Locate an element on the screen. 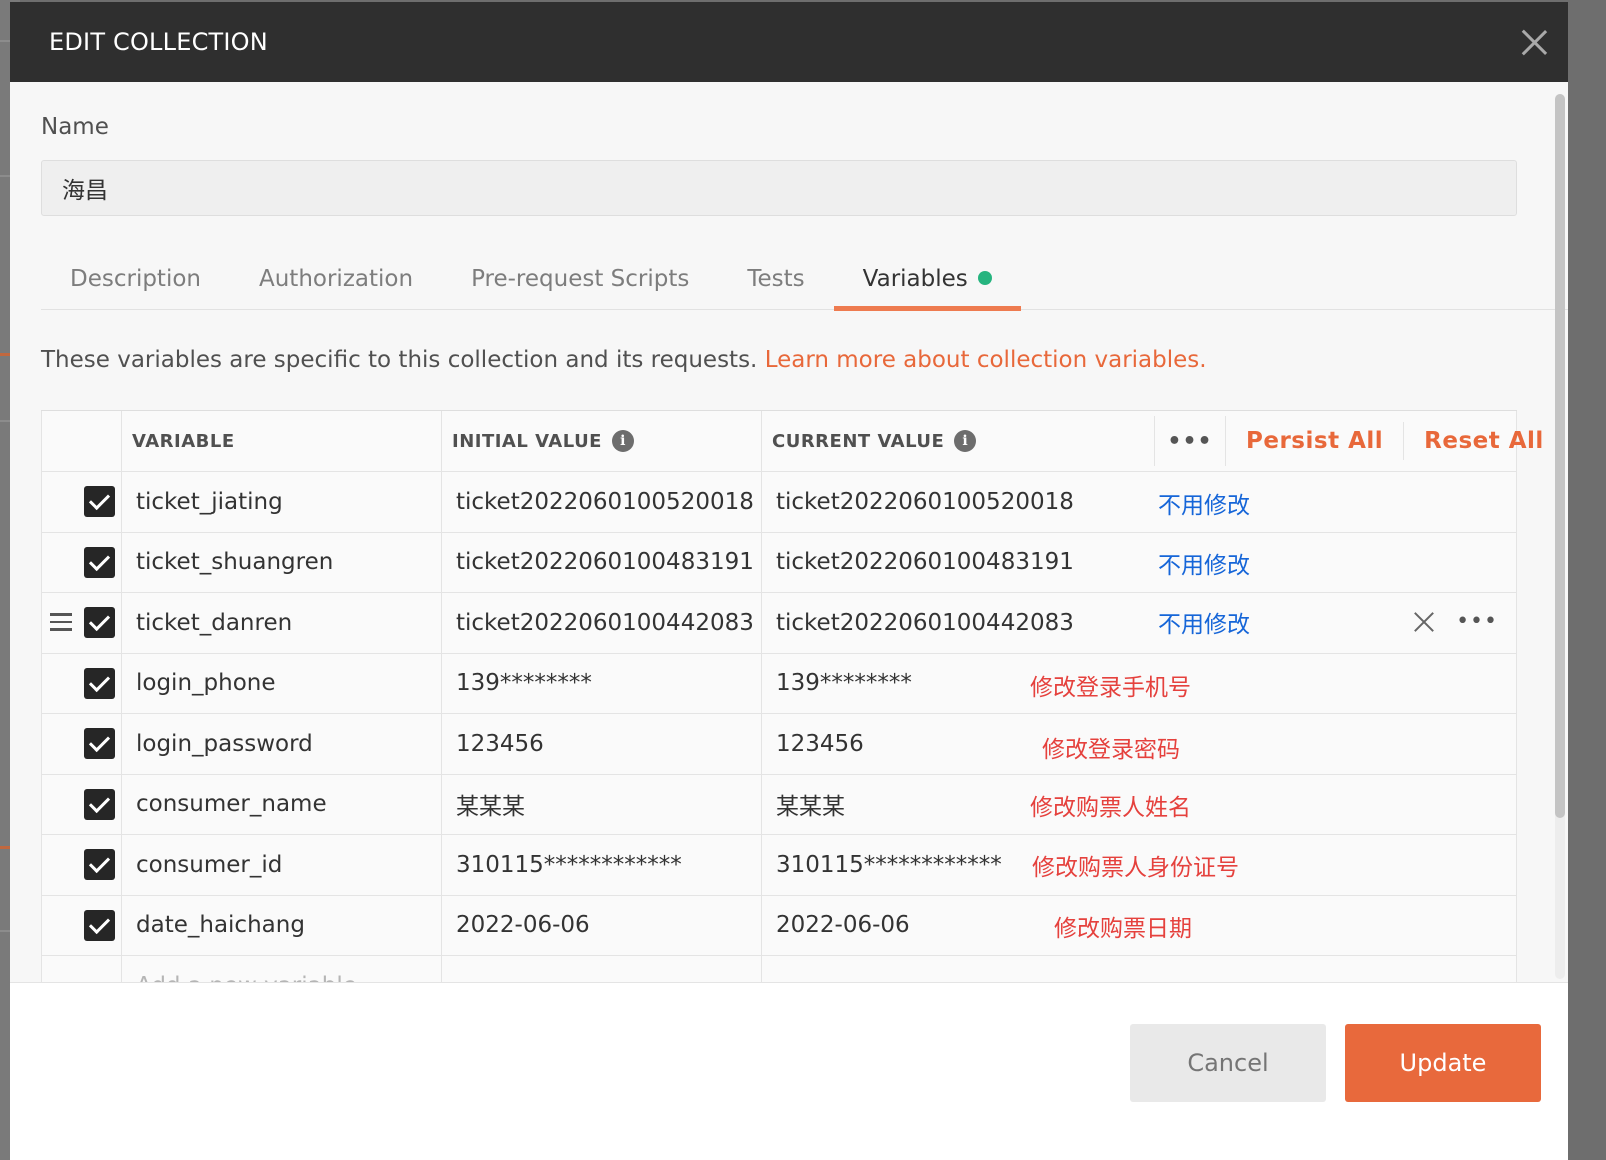 The image size is (1606, 1160). annotation-note: 修改购票人身份证号 is located at coordinates (1135, 868).